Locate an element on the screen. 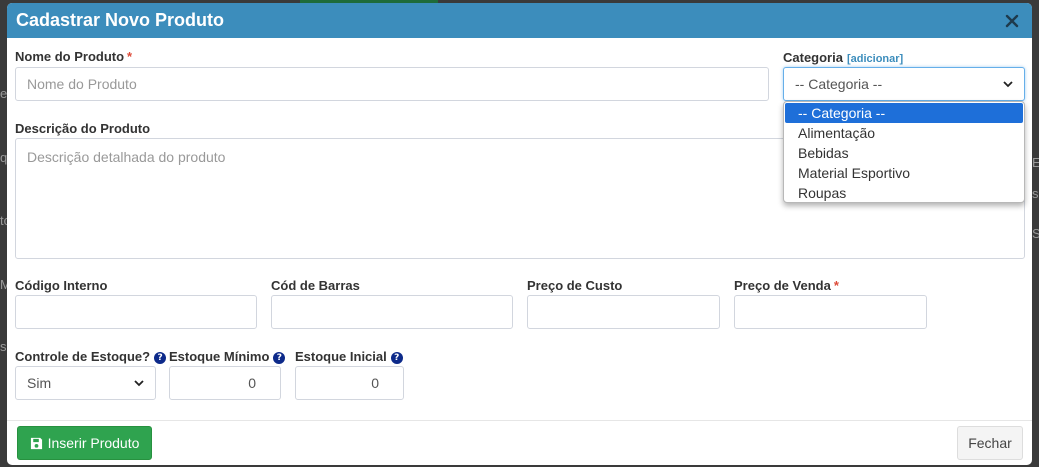 The image size is (1039, 467). add-category-link: [adicionar] is located at coordinates (875, 59).